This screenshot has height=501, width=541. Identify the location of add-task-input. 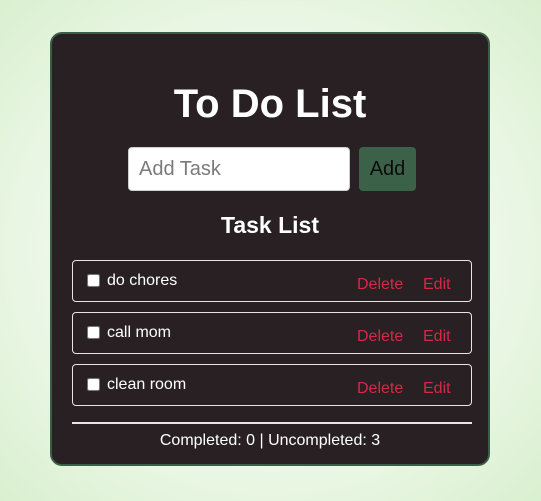
(239, 169).